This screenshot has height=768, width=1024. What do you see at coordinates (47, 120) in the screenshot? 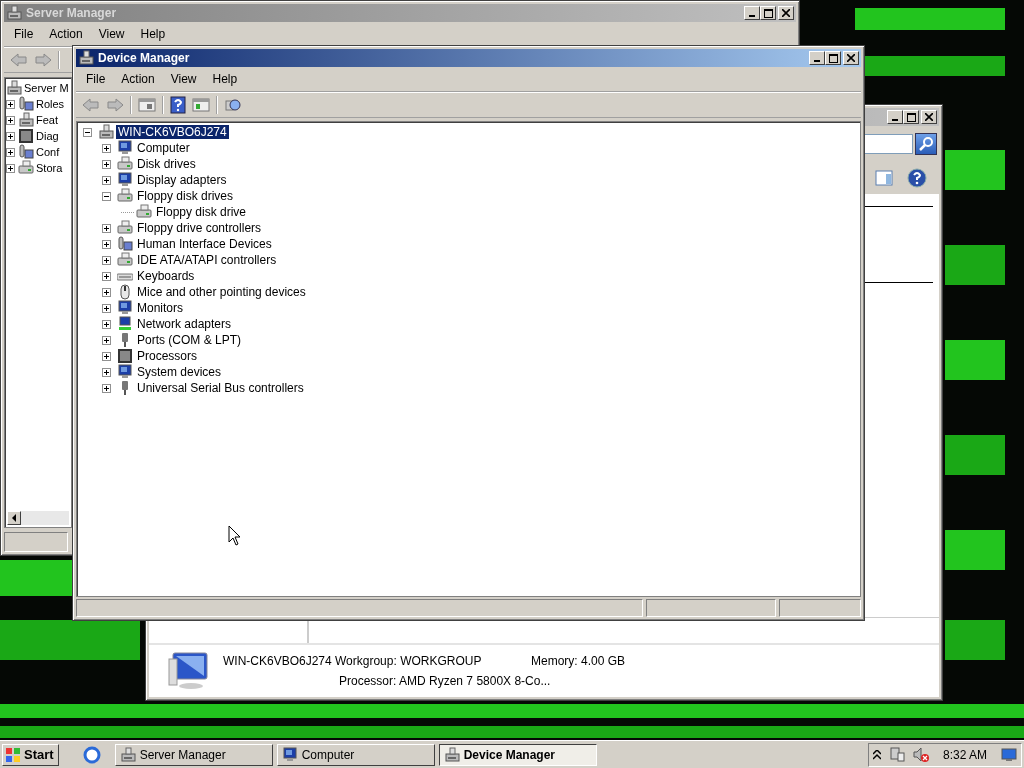
I see `tree-item: Feat` at bounding box center [47, 120].